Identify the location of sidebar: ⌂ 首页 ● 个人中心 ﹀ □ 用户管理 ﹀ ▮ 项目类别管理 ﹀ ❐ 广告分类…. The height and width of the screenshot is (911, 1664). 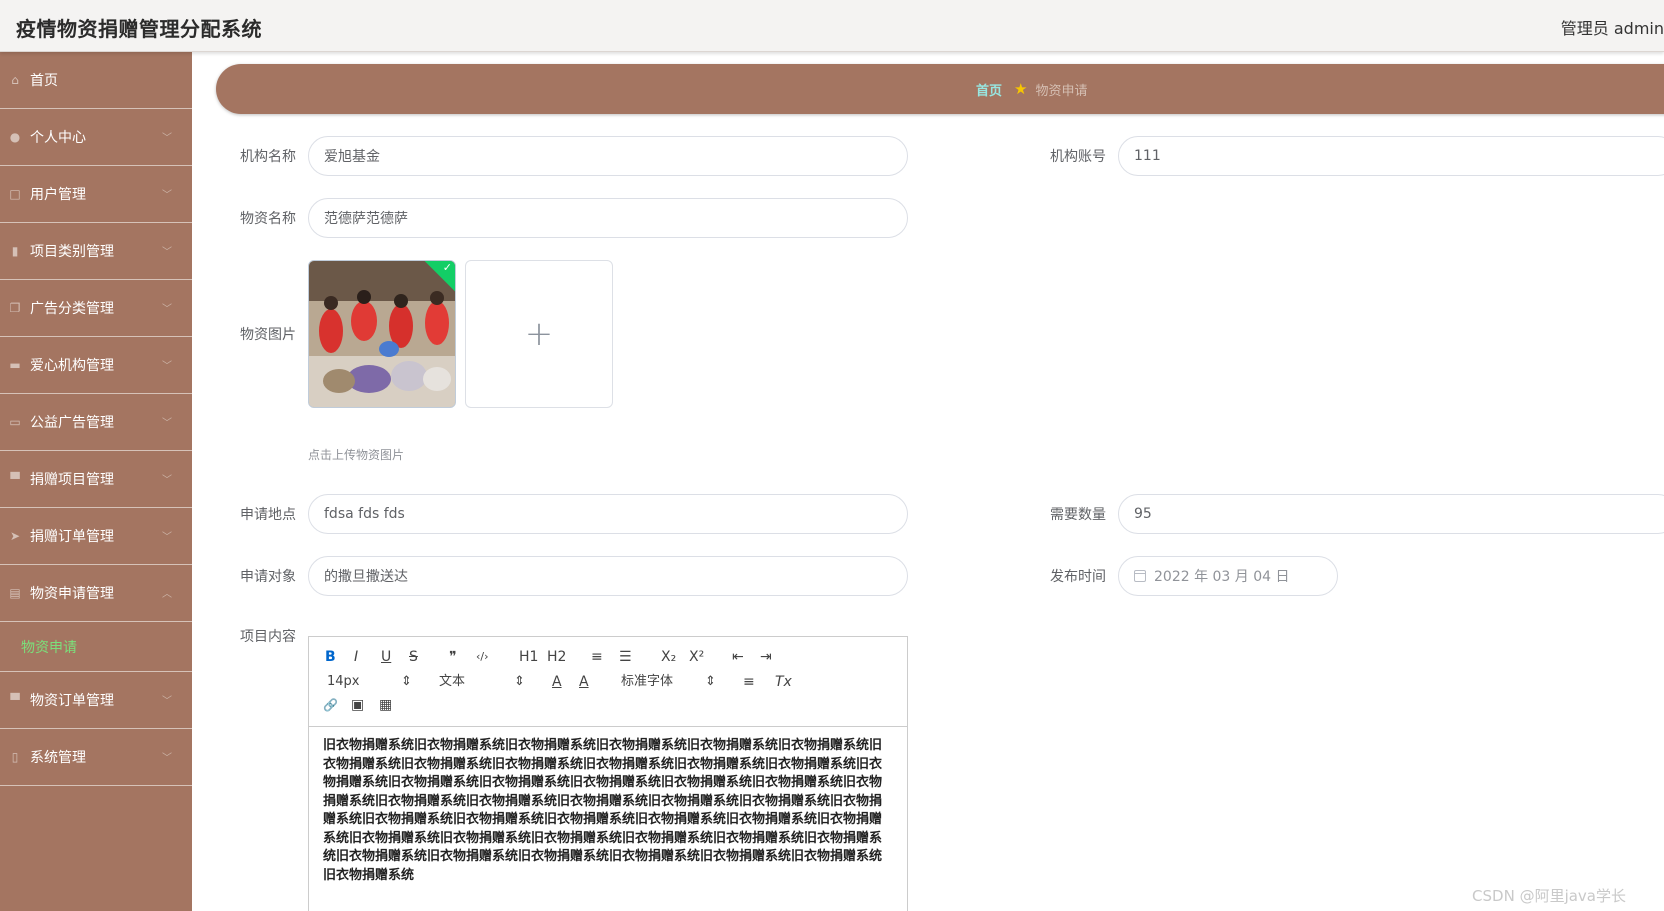
(96, 481).